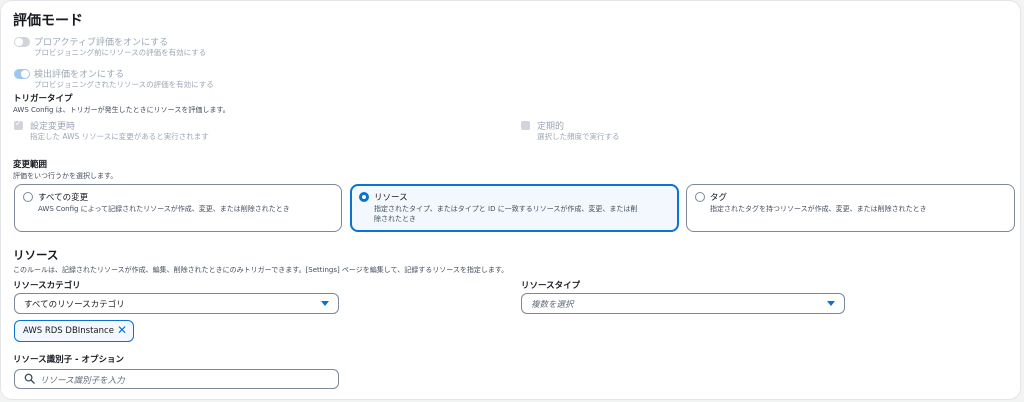 This screenshot has width=1024, height=402. What do you see at coordinates (121, 110) in the screenshot?
I see `trigger-type-desc: AWS Config は、トリガーが発生したときにリソースを評価します。` at bounding box center [121, 110].